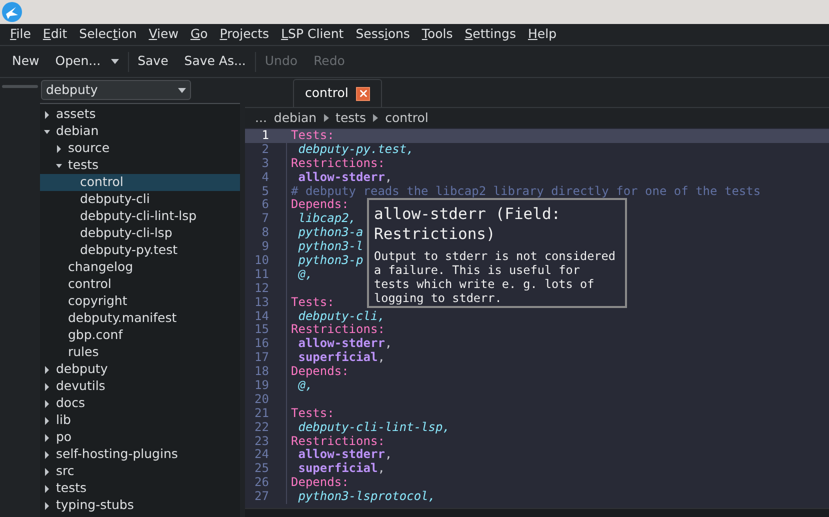 This screenshot has height=517, width=829. I want to click on line-number: 8, so click(264, 233).